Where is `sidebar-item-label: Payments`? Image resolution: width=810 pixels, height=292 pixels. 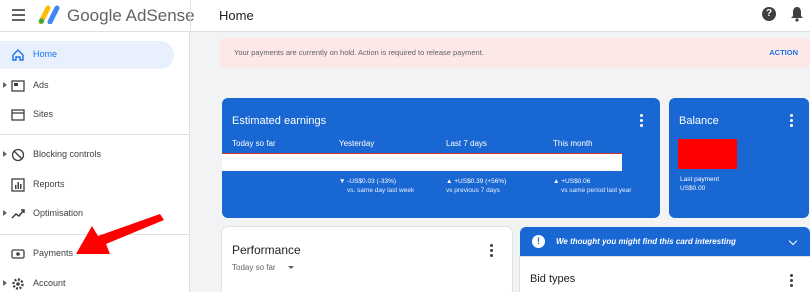 sidebar-item-label: Payments is located at coordinates (53, 253).